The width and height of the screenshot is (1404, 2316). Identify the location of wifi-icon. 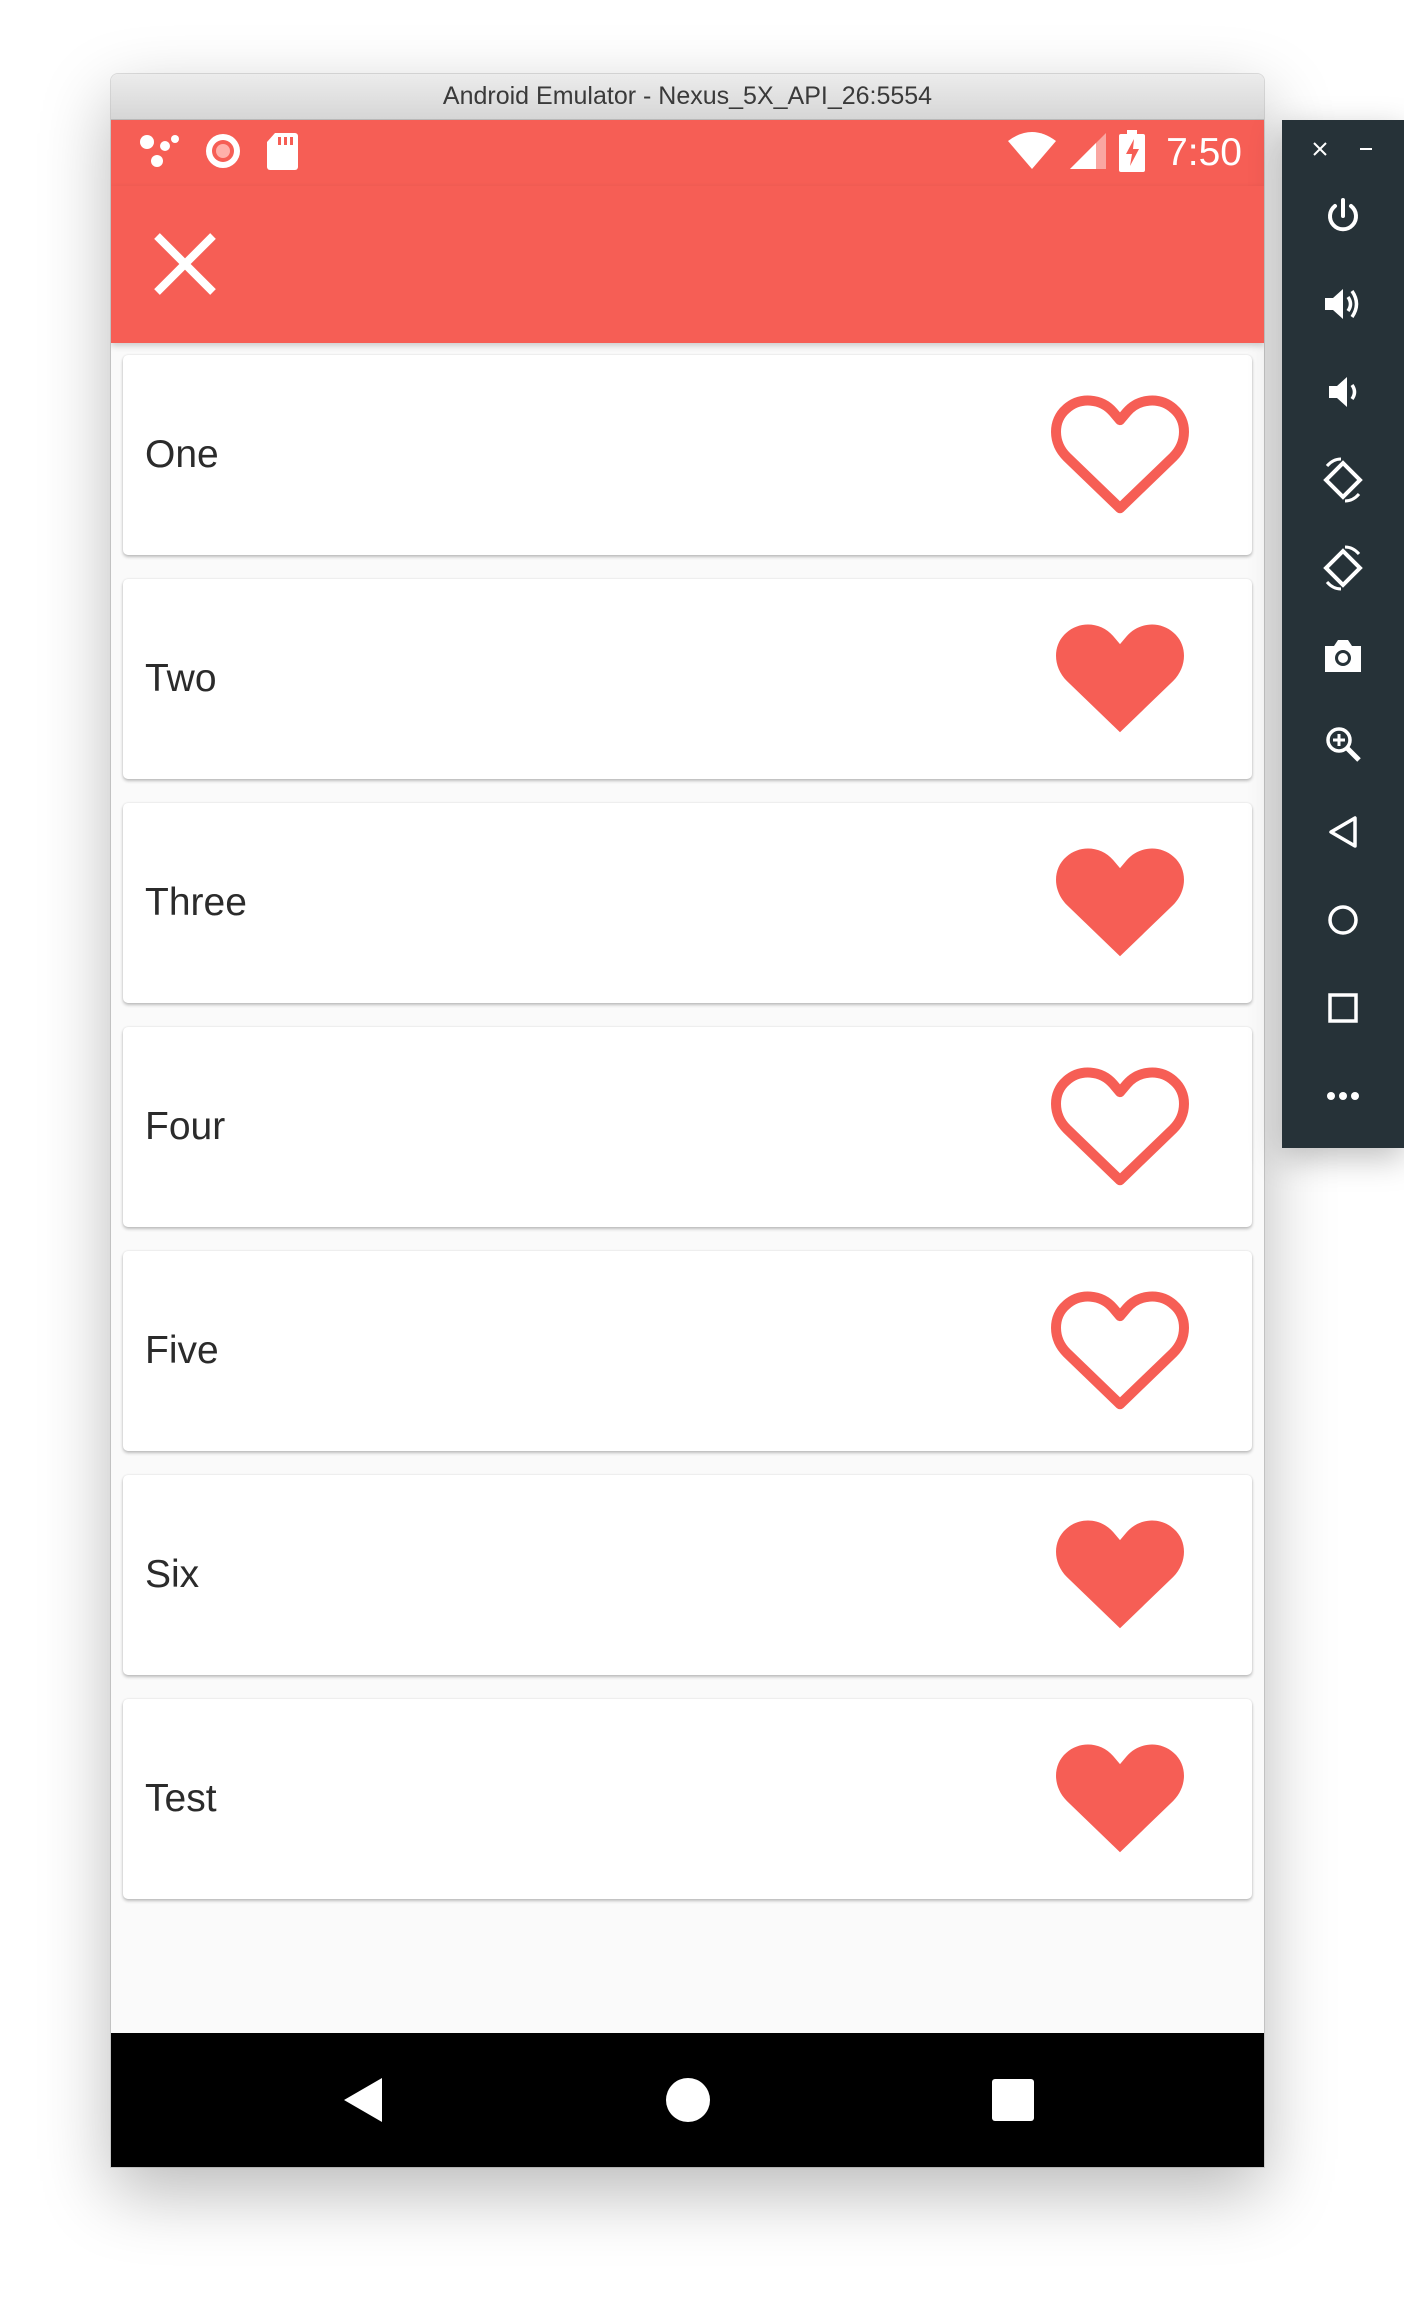
(1032, 153).